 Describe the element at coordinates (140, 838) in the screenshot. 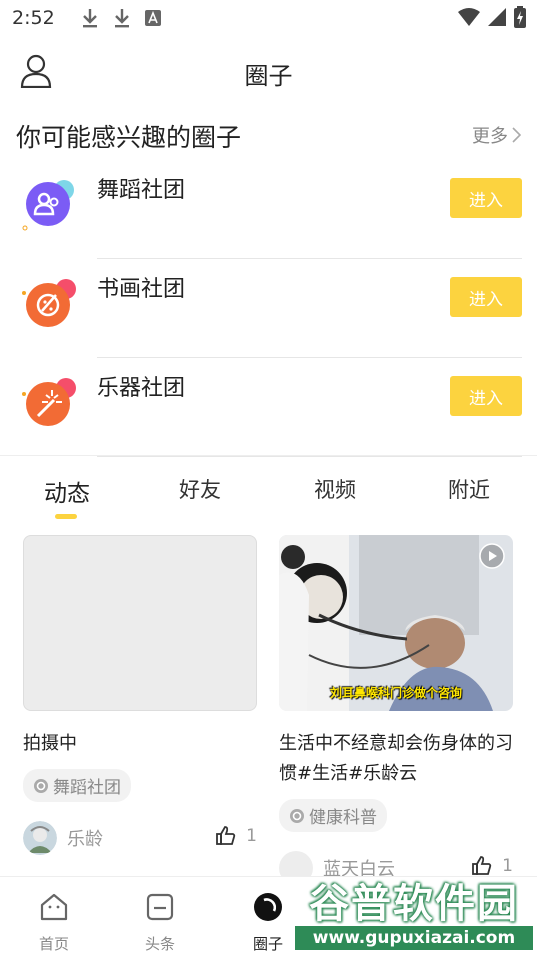

I see `post-author: 乐龄 1` at that location.